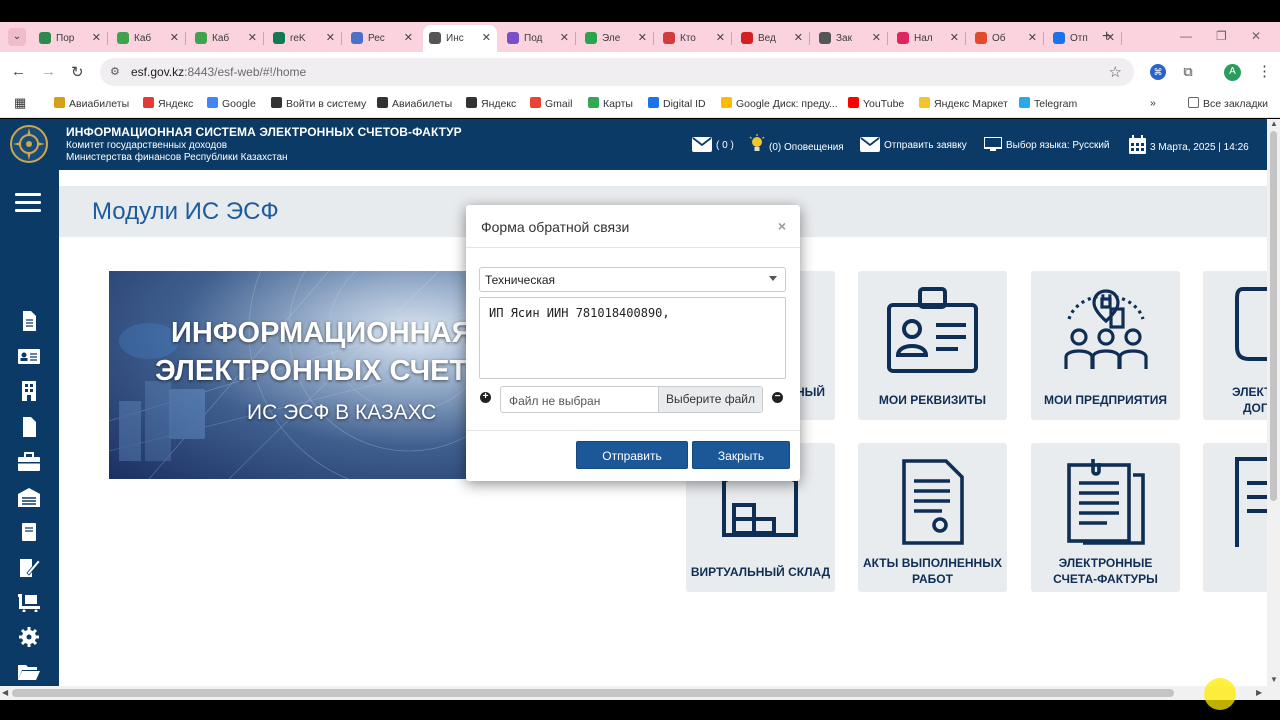  I want to click on browser-tab: Нал ✕, so click(928, 38).